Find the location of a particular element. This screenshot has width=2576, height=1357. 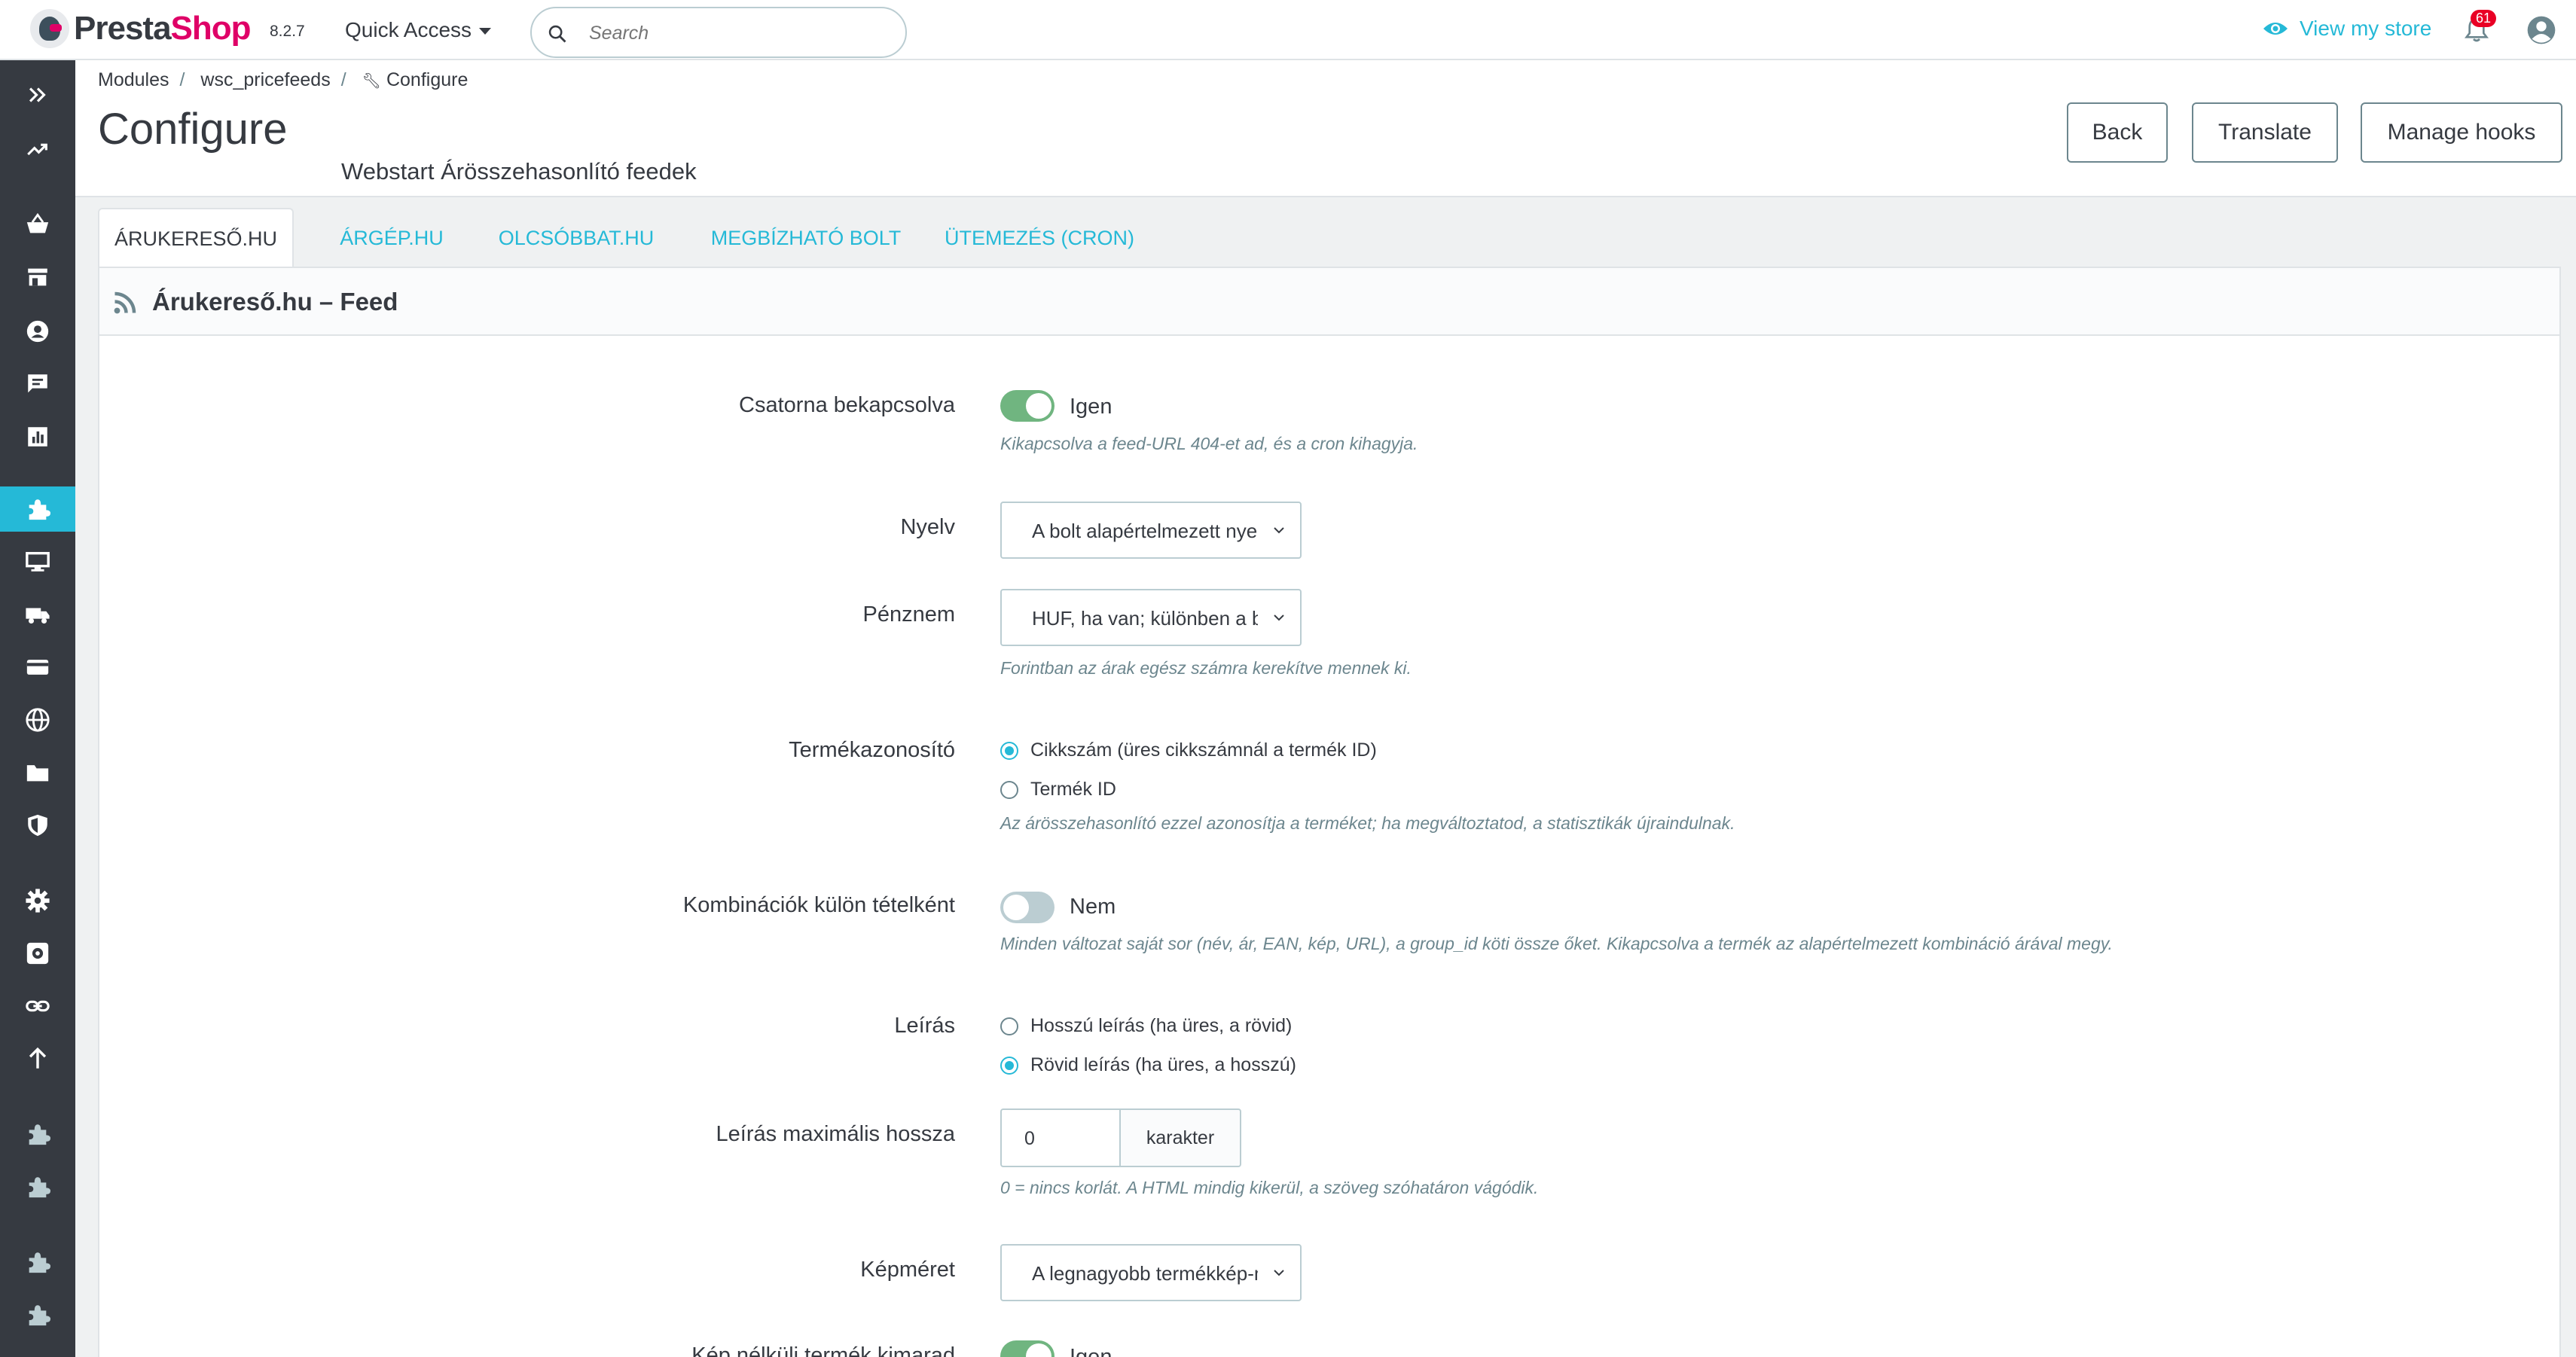

sidebar-item-security is located at coordinates (37, 826).